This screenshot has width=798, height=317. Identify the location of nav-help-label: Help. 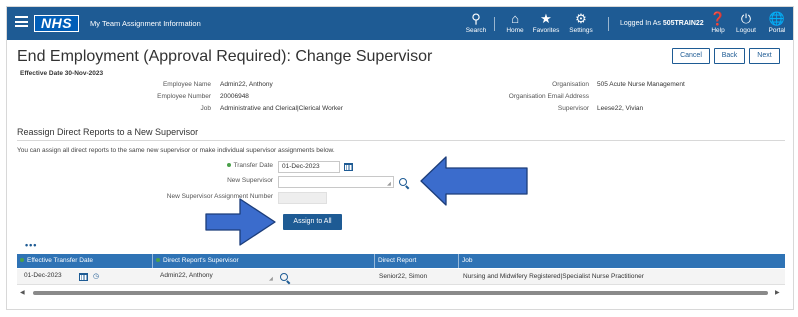
(718, 30).